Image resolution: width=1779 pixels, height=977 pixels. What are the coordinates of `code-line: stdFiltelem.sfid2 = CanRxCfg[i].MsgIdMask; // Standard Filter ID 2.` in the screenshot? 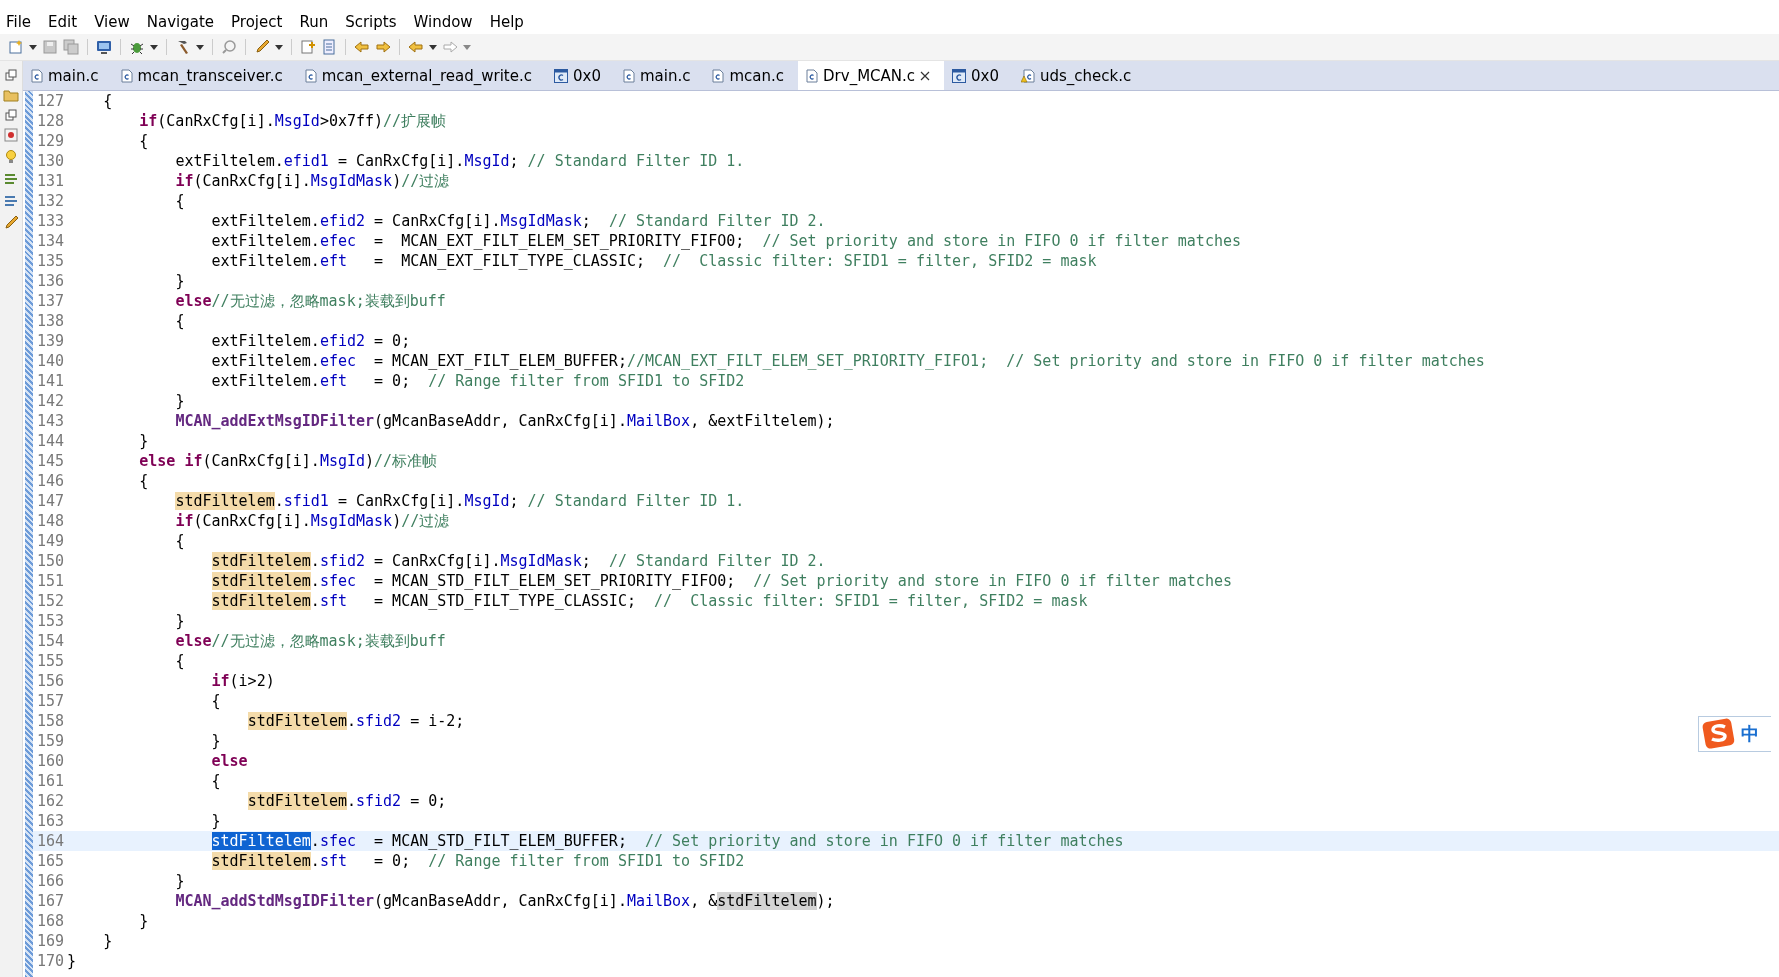 It's located at (518, 561).